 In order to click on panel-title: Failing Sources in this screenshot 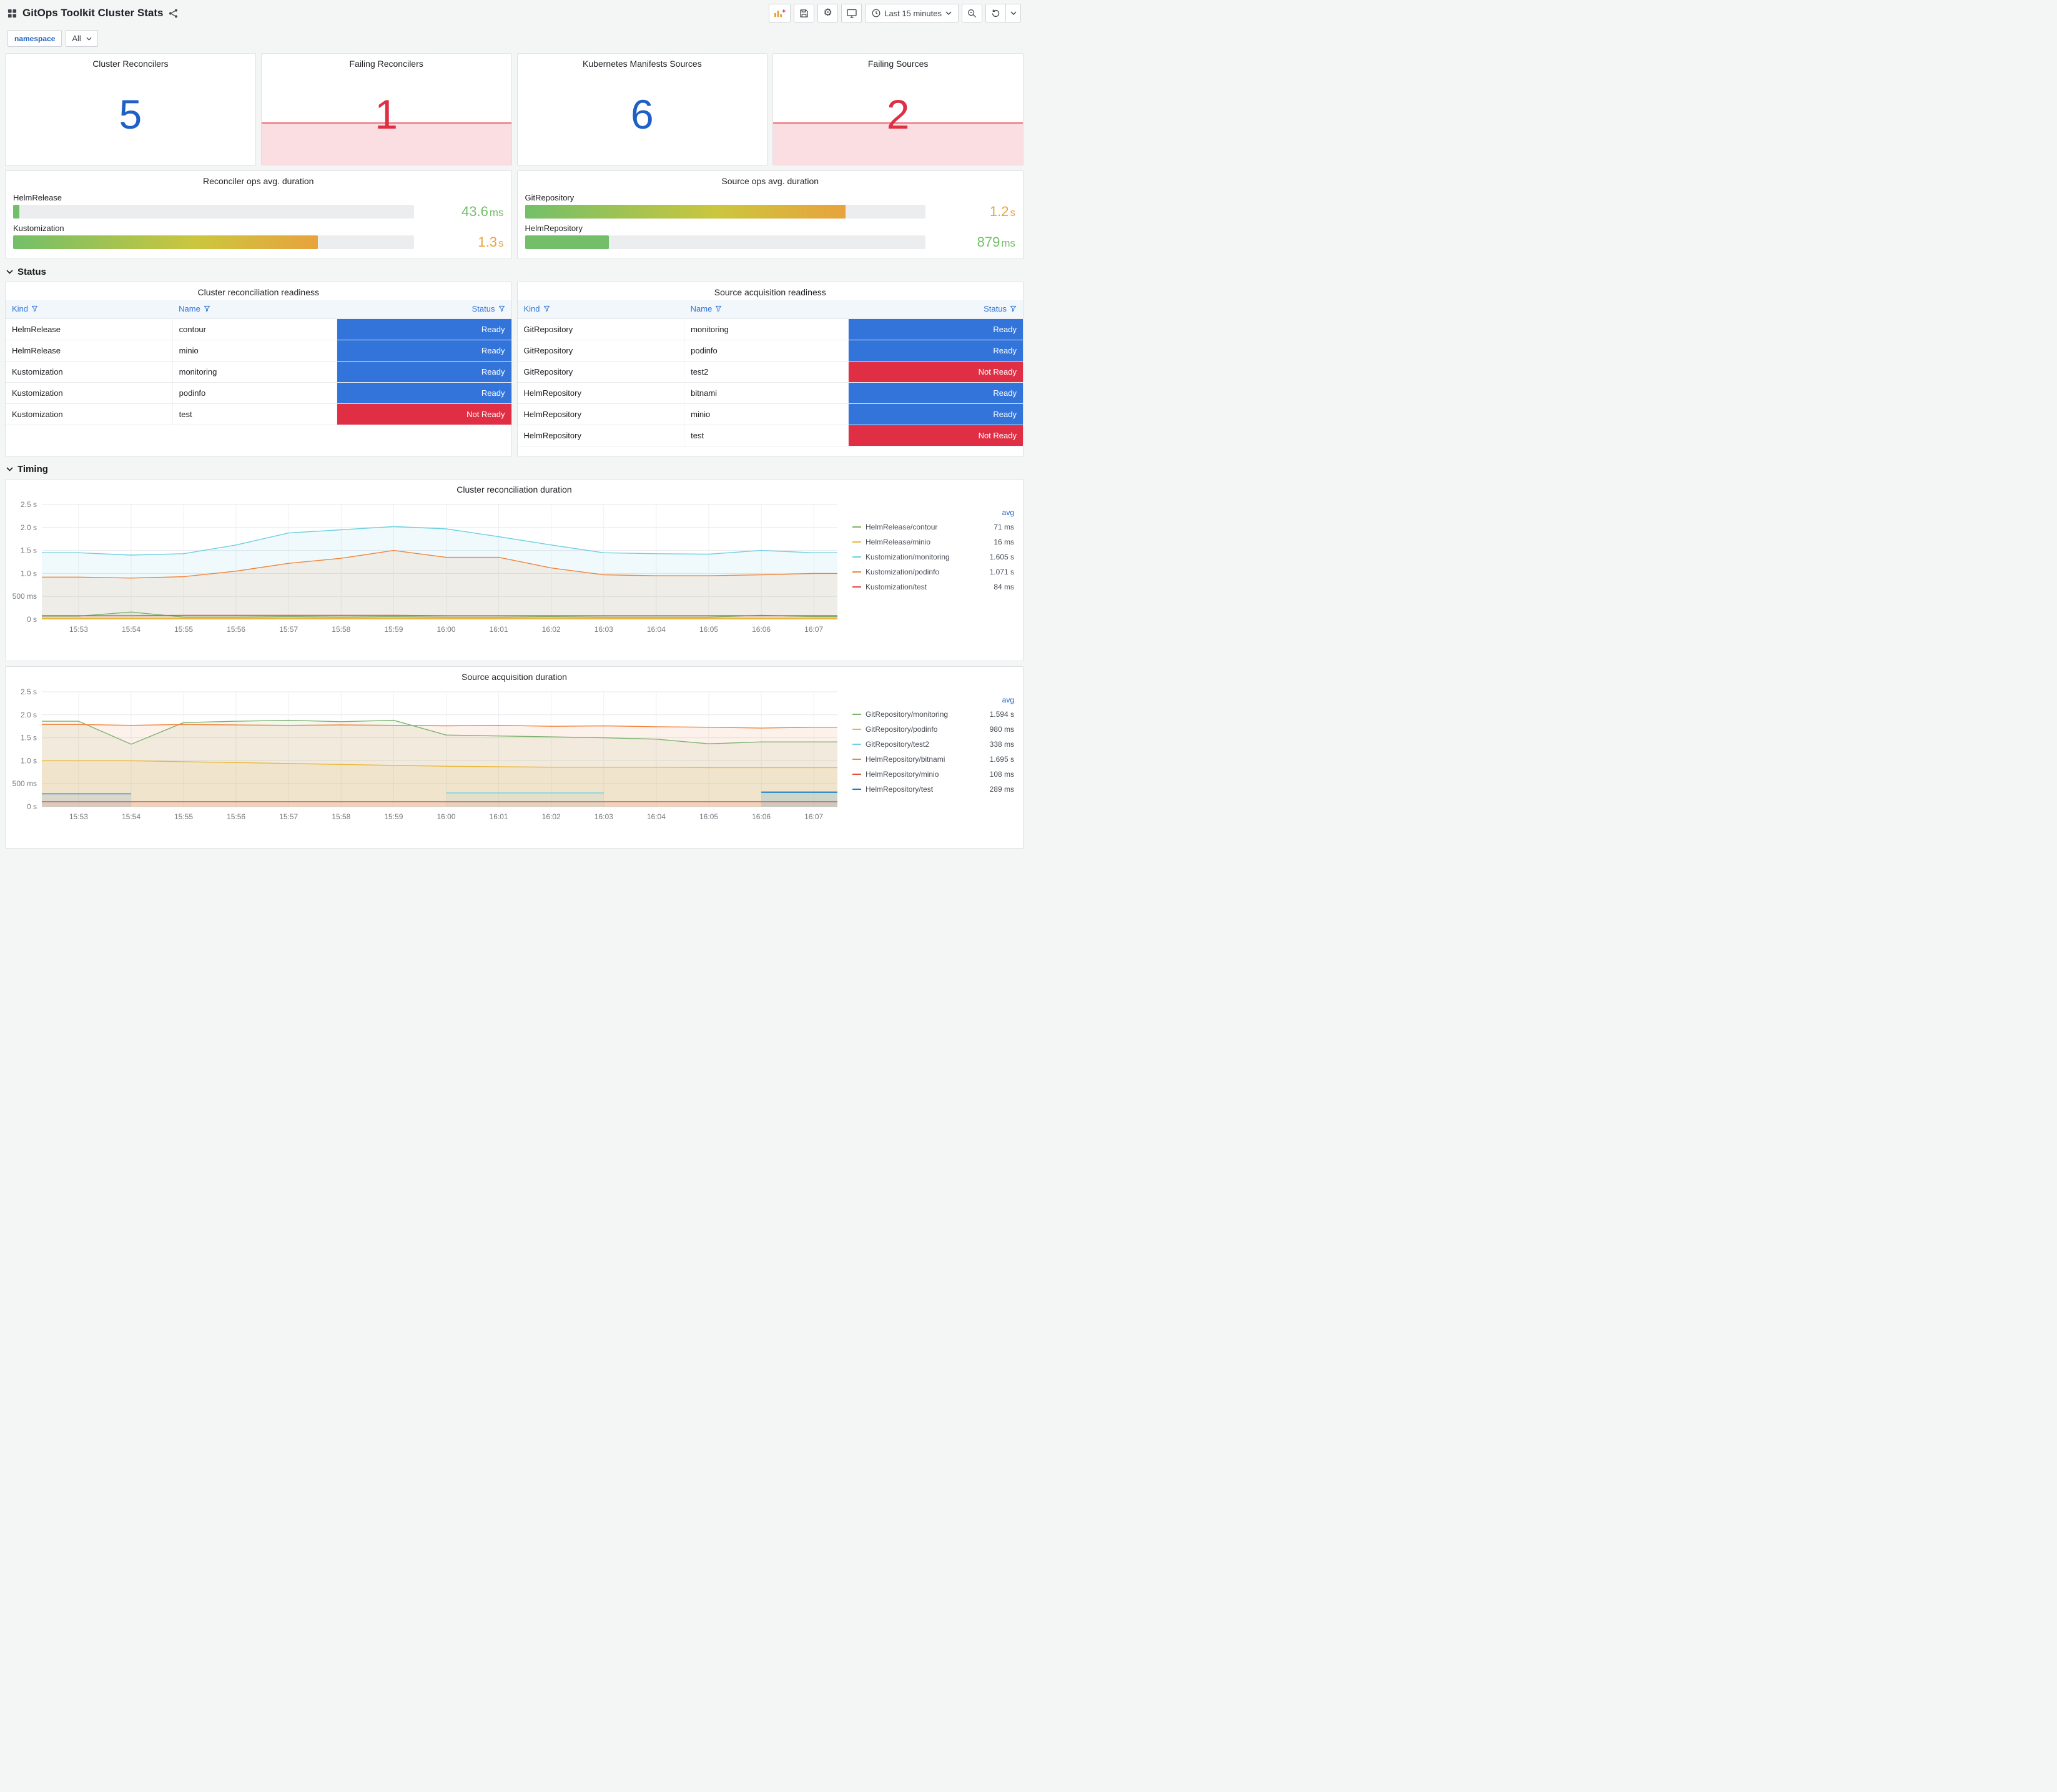, I will do `click(898, 64)`.